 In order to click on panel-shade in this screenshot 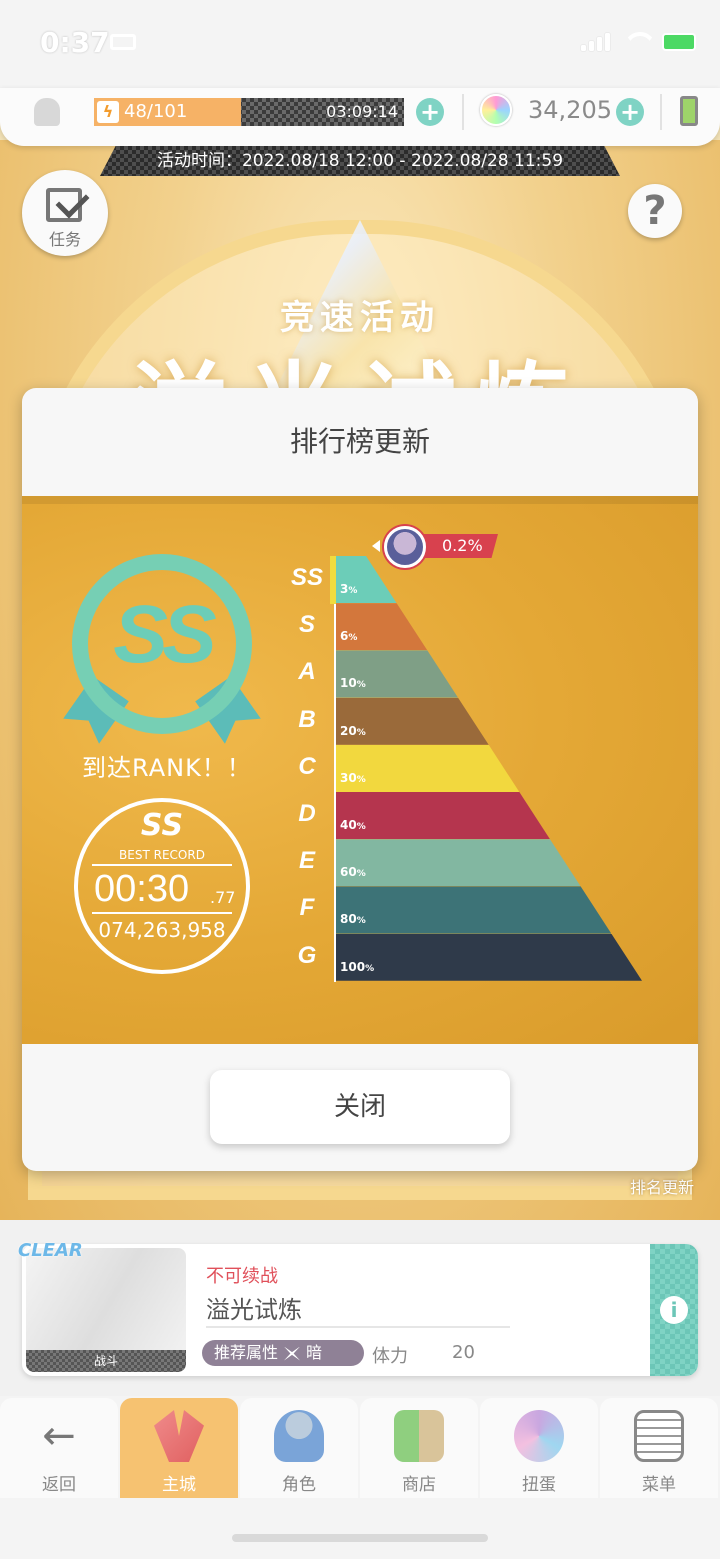, I will do `click(360, 500)`.